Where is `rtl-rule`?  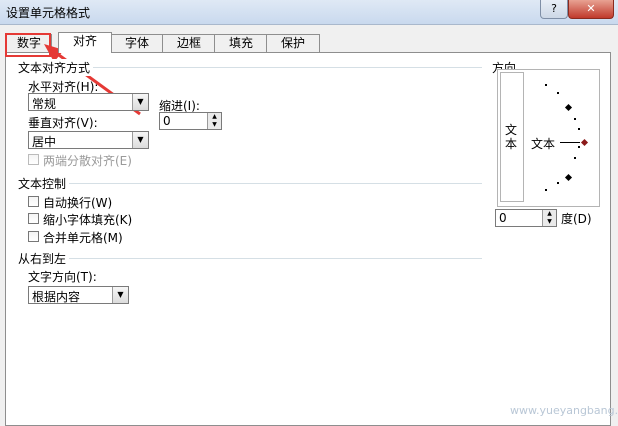
rtl-rule is located at coordinates (251, 258).